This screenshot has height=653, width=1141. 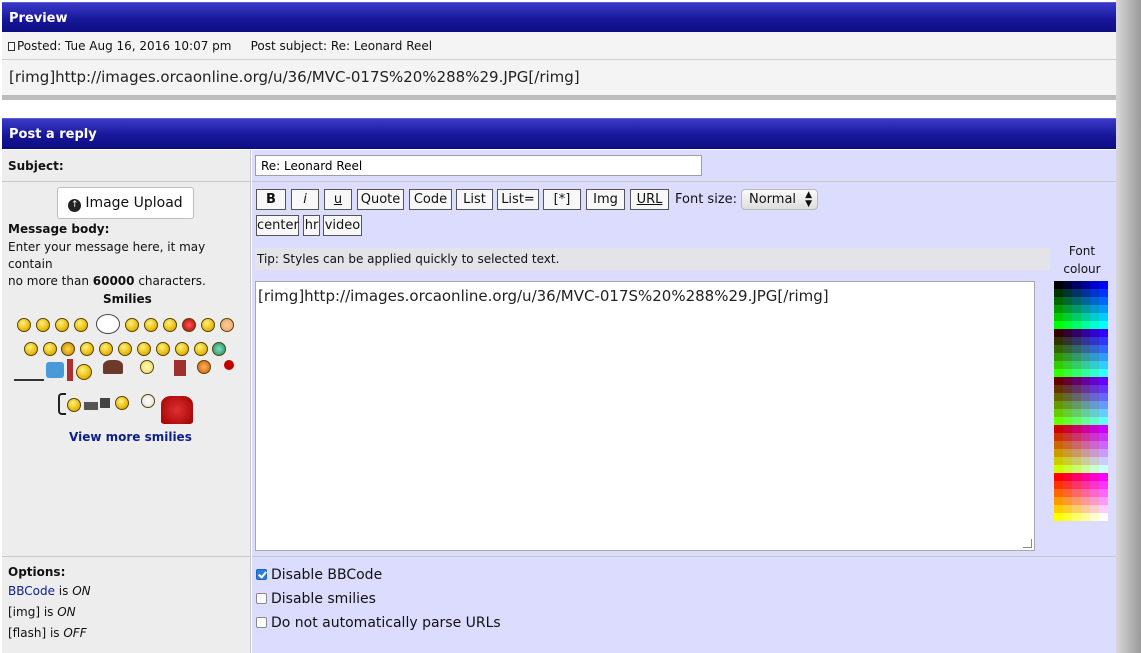 What do you see at coordinates (277, 225) in the screenshot?
I see `center-button: center` at bounding box center [277, 225].